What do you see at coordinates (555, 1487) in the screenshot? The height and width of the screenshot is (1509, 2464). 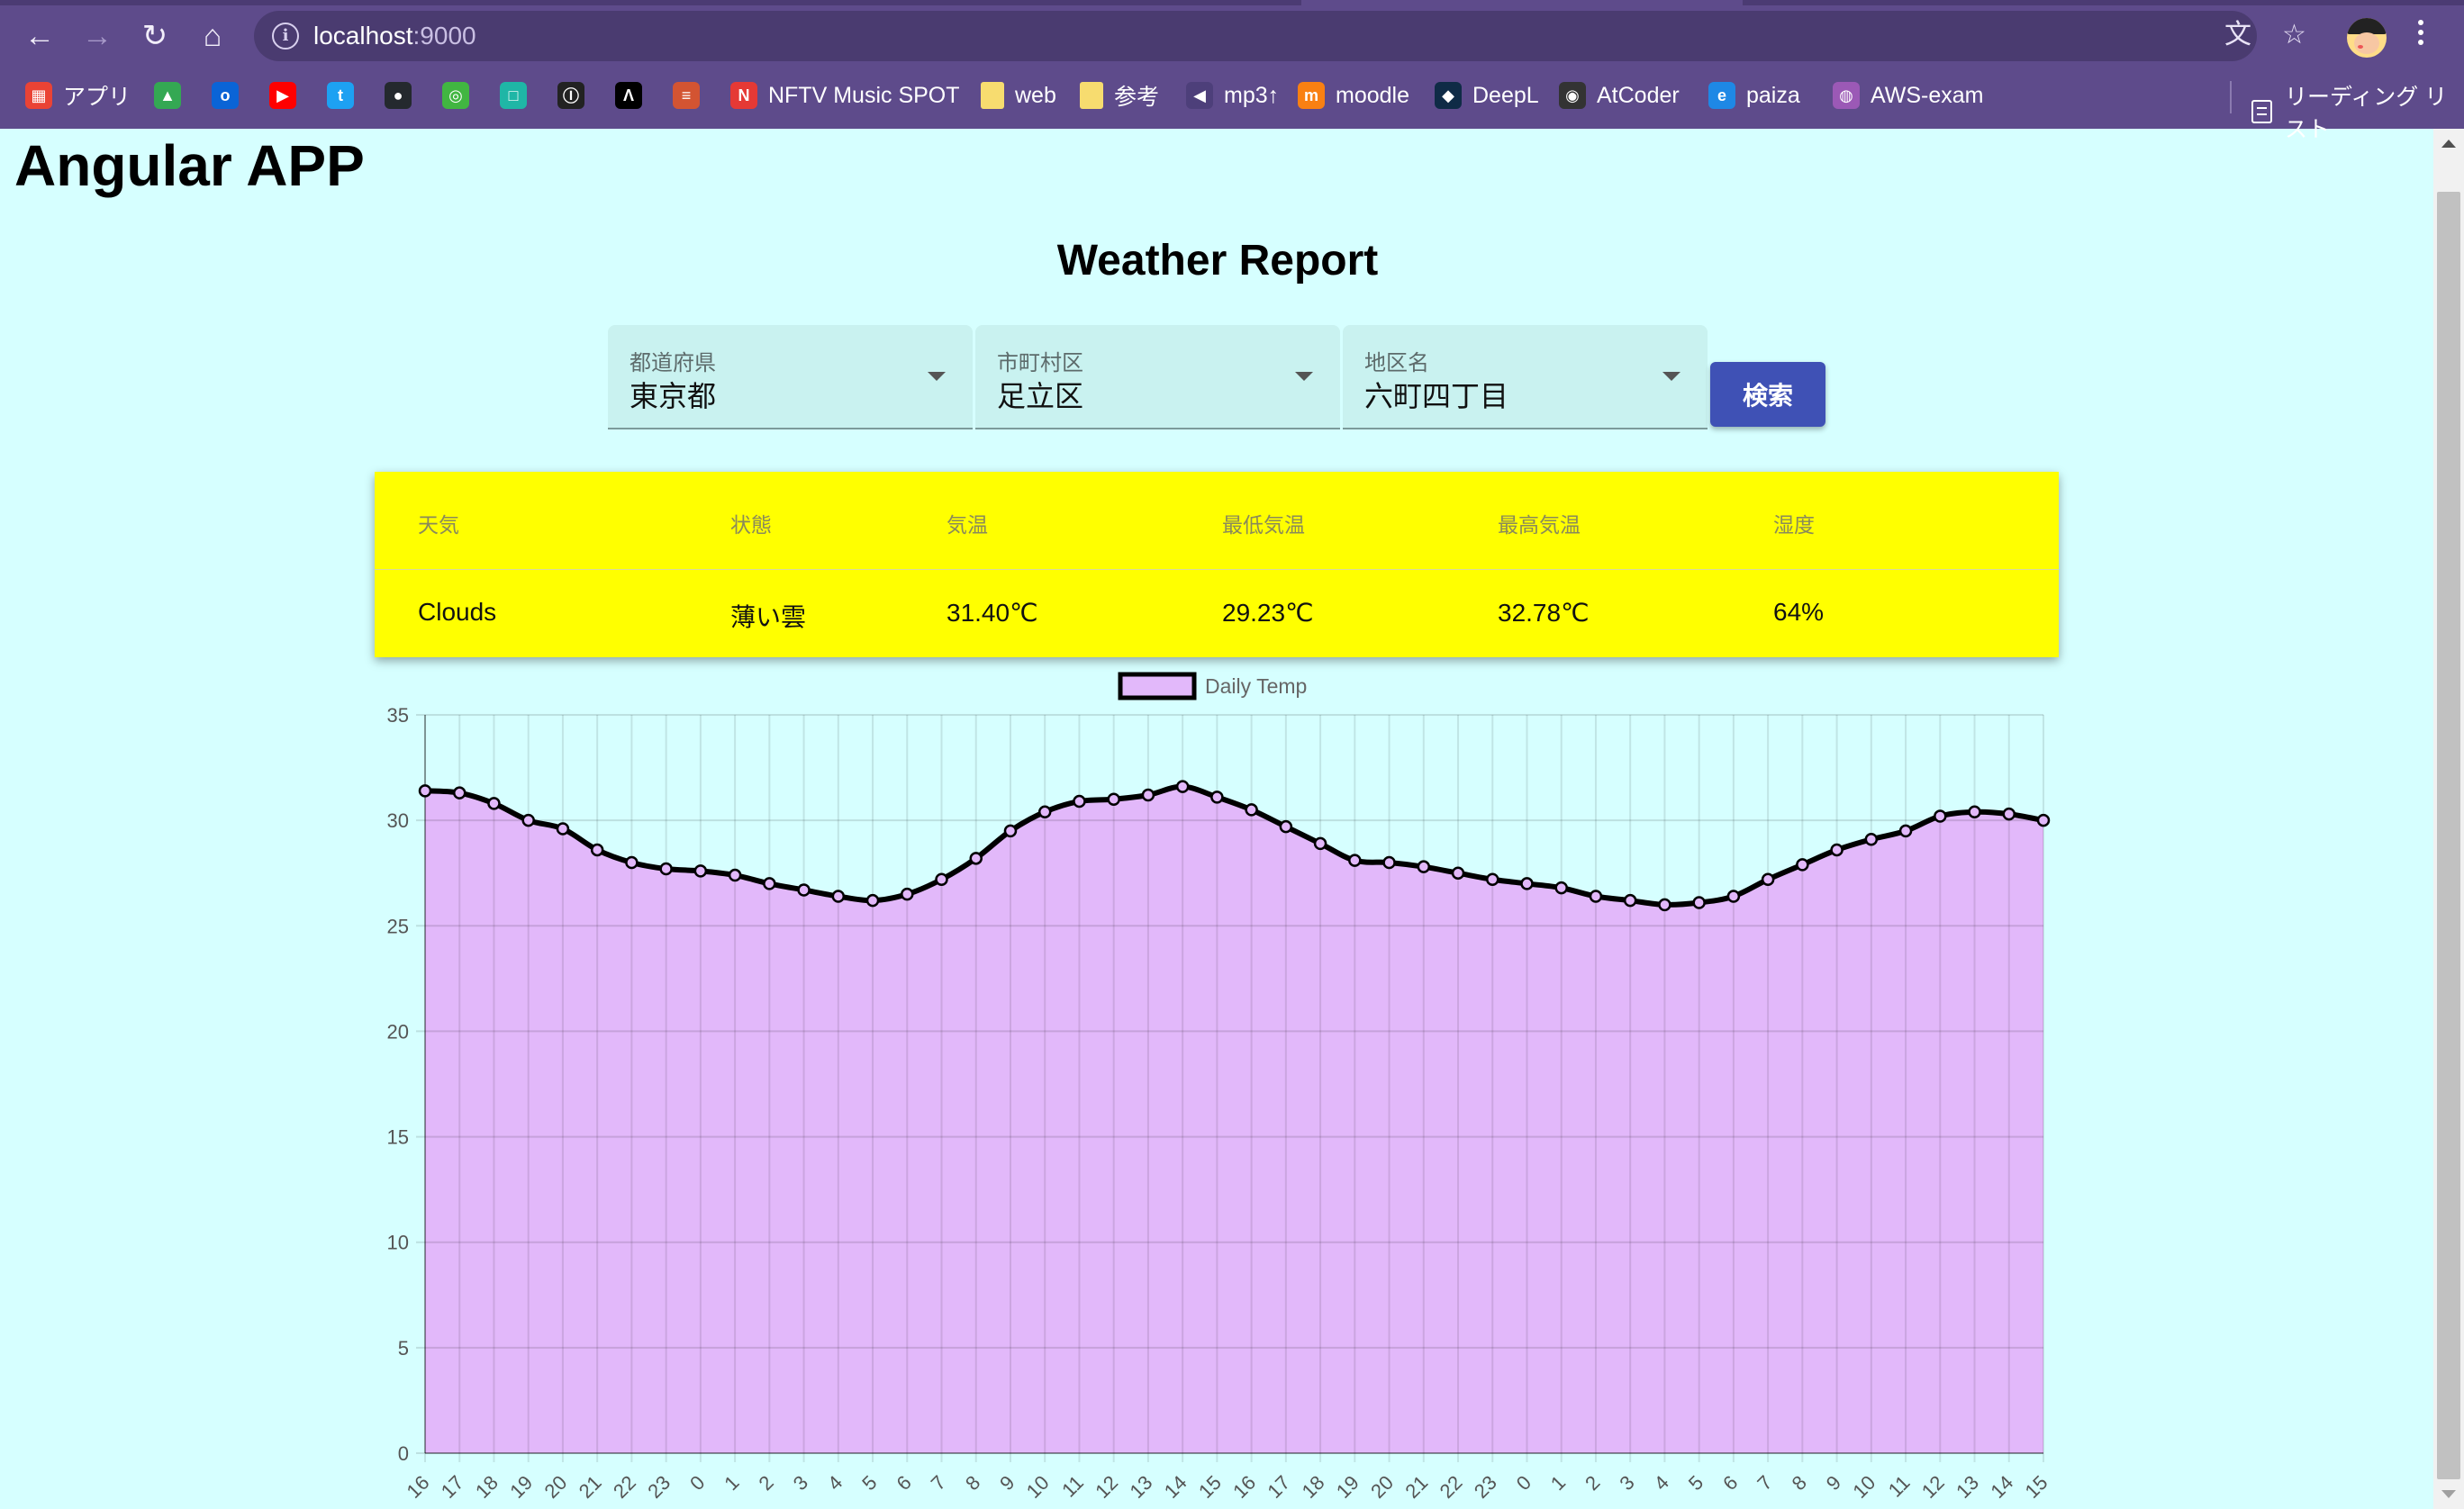 I see `x-tick-label: 20` at bounding box center [555, 1487].